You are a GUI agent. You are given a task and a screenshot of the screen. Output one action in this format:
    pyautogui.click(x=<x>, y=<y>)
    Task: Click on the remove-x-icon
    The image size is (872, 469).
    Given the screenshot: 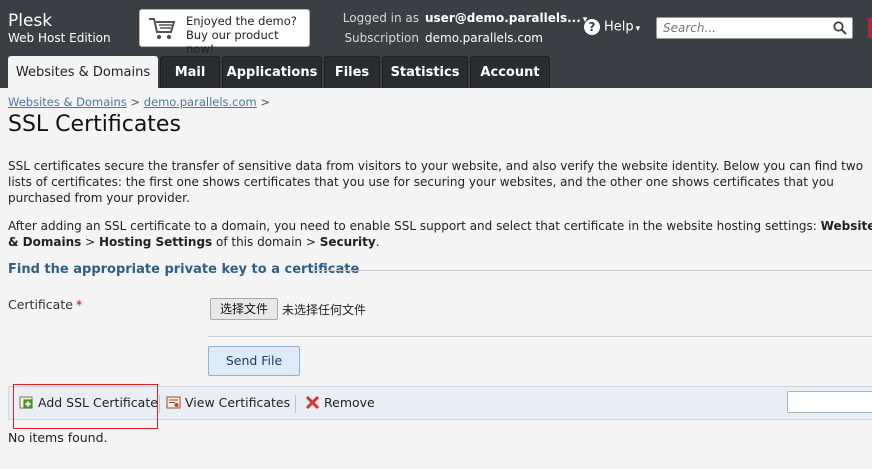 What is the action you would take?
    pyautogui.click(x=312, y=402)
    